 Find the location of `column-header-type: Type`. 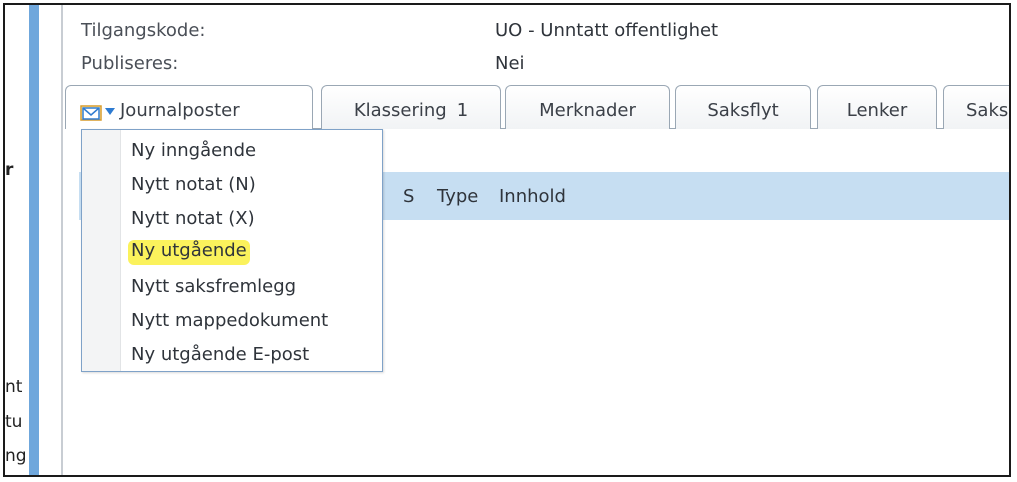

column-header-type: Type is located at coordinates (457, 196).